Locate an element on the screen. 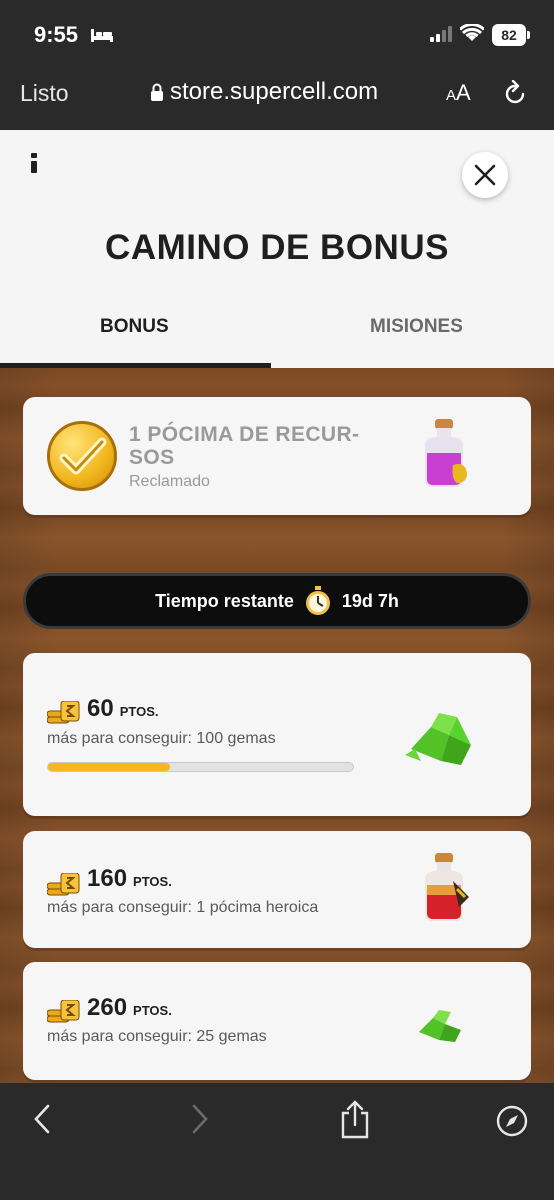  milestone-description: más para conseguir: 1 pócima heroica is located at coordinates (183, 907).